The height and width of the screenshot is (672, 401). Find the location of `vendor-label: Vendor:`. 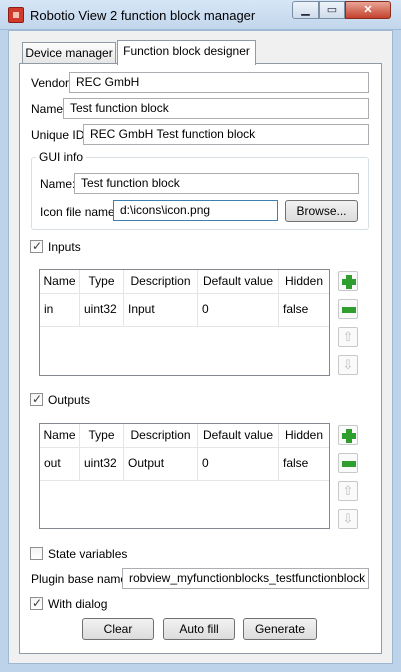

vendor-label: Vendor: is located at coordinates (52, 83).